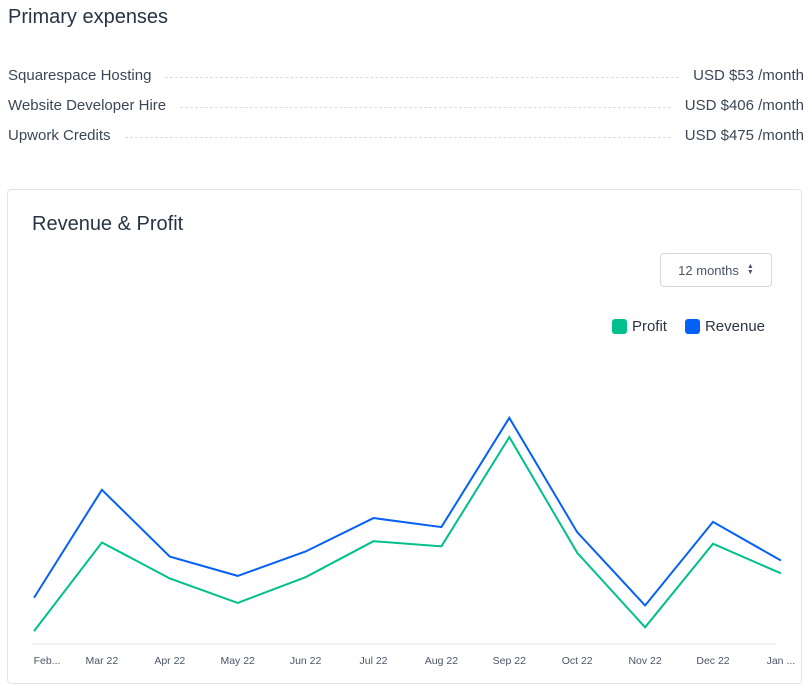  What do you see at coordinates (406, 135) in the screenshot?
I see `expense-row-upwork: Upwork Credits USD $475 /month` at bounding box center [406, 135].